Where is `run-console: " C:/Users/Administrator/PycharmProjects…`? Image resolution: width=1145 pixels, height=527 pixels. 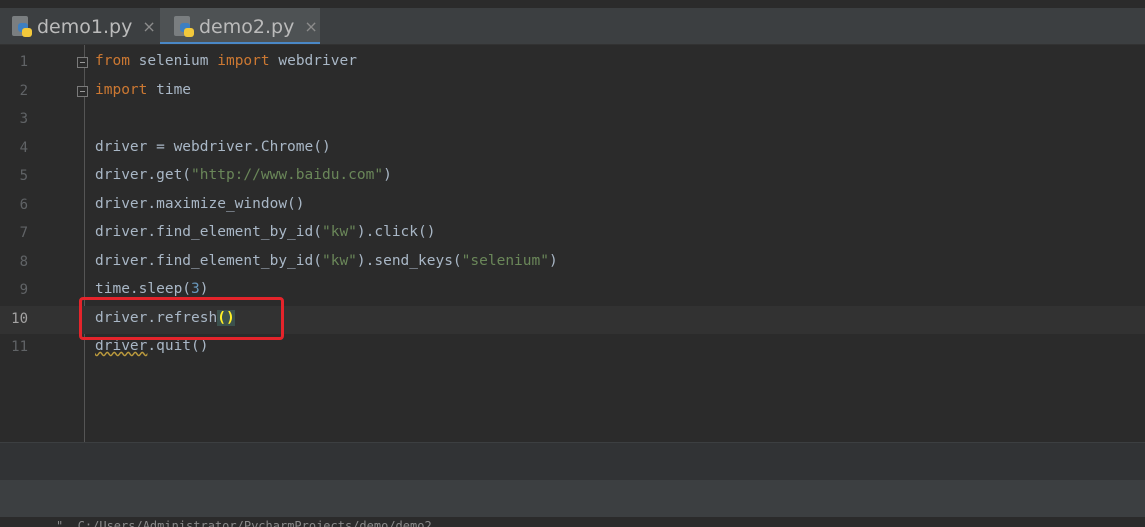
run-console: " C:/Users/Administrator/PycharmProjects… is located at coordinates (572, 522).